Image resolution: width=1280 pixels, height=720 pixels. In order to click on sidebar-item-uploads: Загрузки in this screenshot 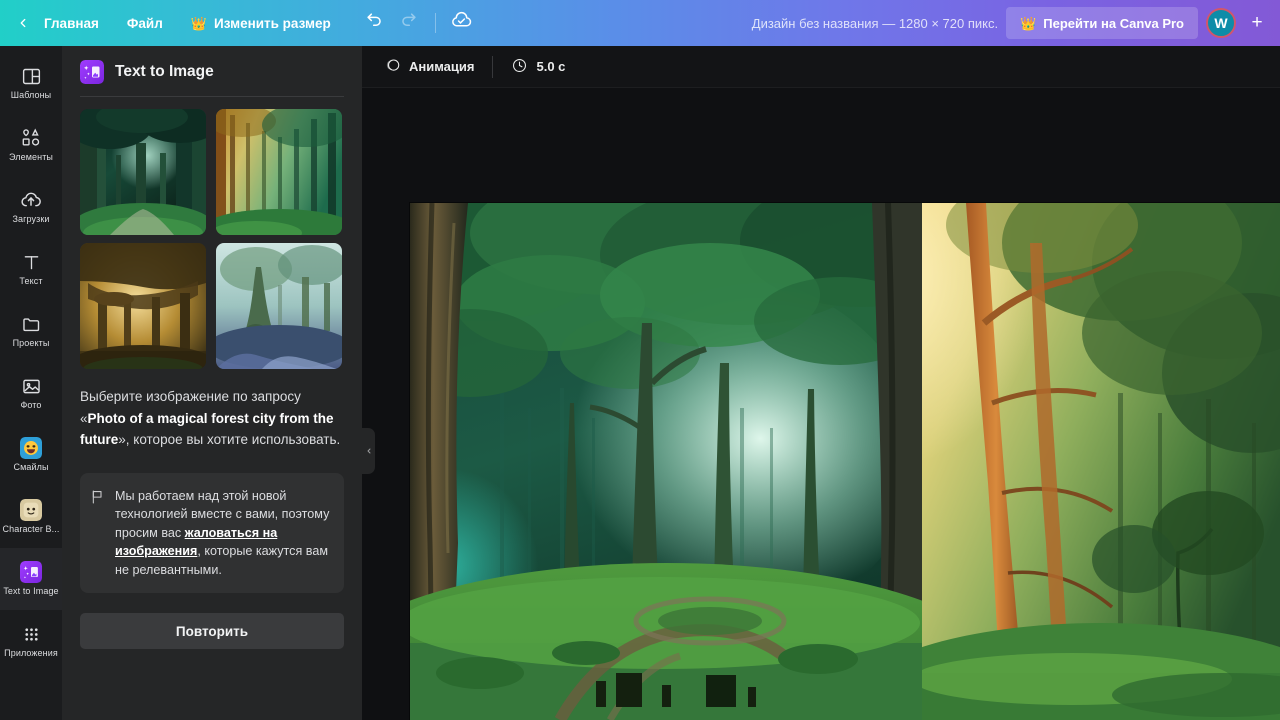, I will do `click(31, 207)`.